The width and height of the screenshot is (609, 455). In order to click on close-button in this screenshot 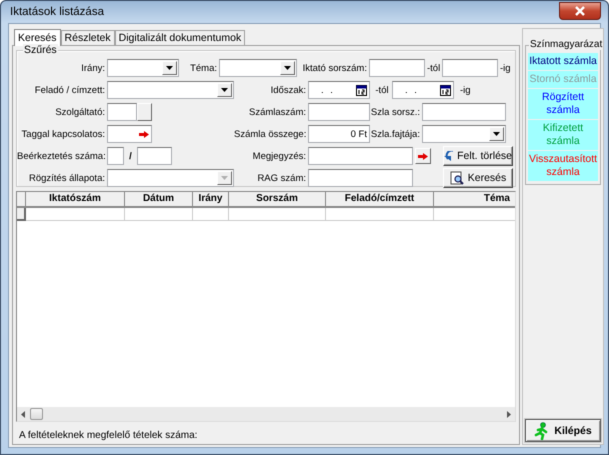, I will do `click(580, 11)`.